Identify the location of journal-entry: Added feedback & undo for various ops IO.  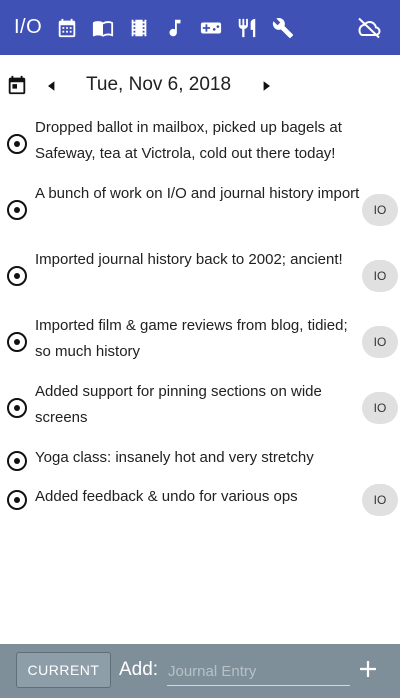
(200, 504).